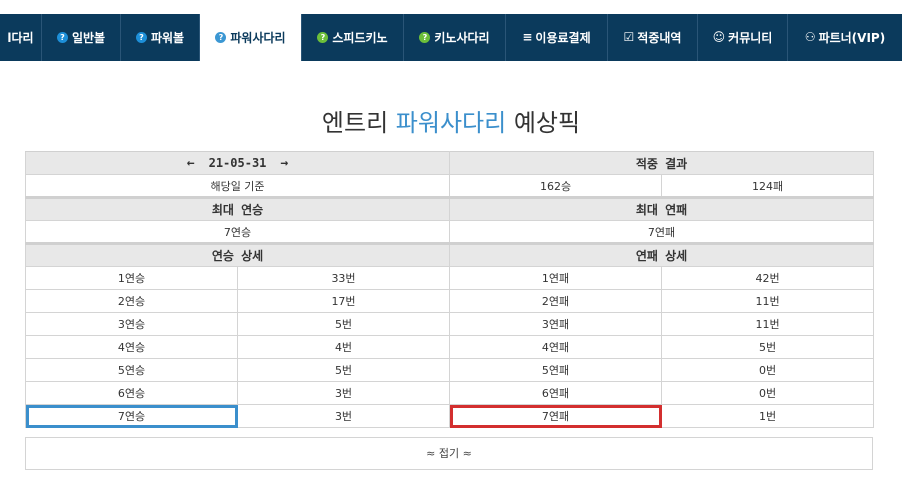 The width and height of the screenshot is (902, 483). I want to click on table-row: 1연승 33번 1연패 42번, so click(450, 278).